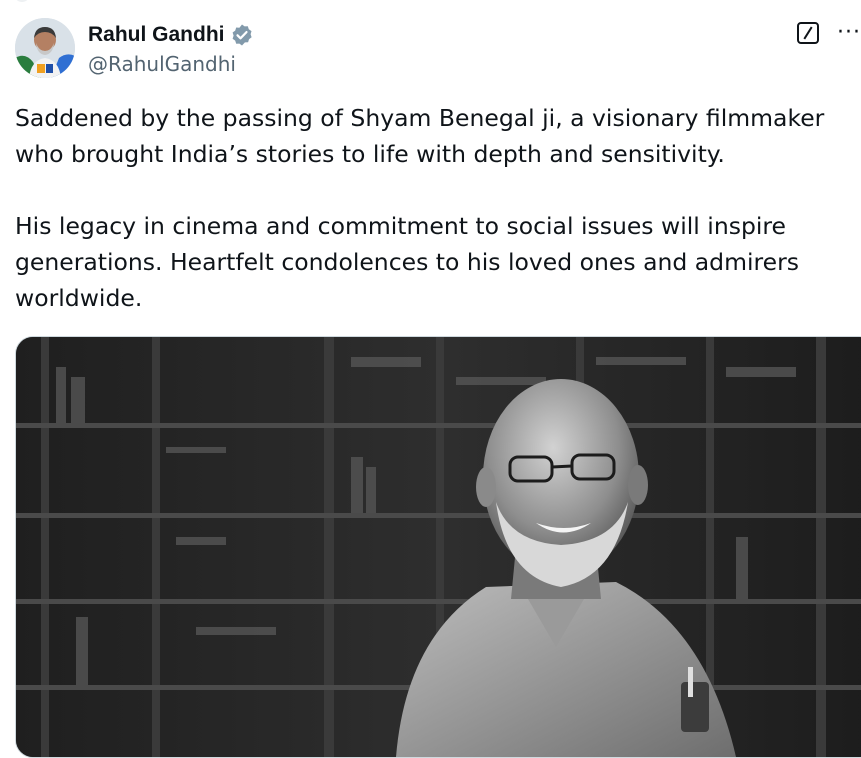 The image size is (861, 758). I want to click on avatar, so click(45, 48).